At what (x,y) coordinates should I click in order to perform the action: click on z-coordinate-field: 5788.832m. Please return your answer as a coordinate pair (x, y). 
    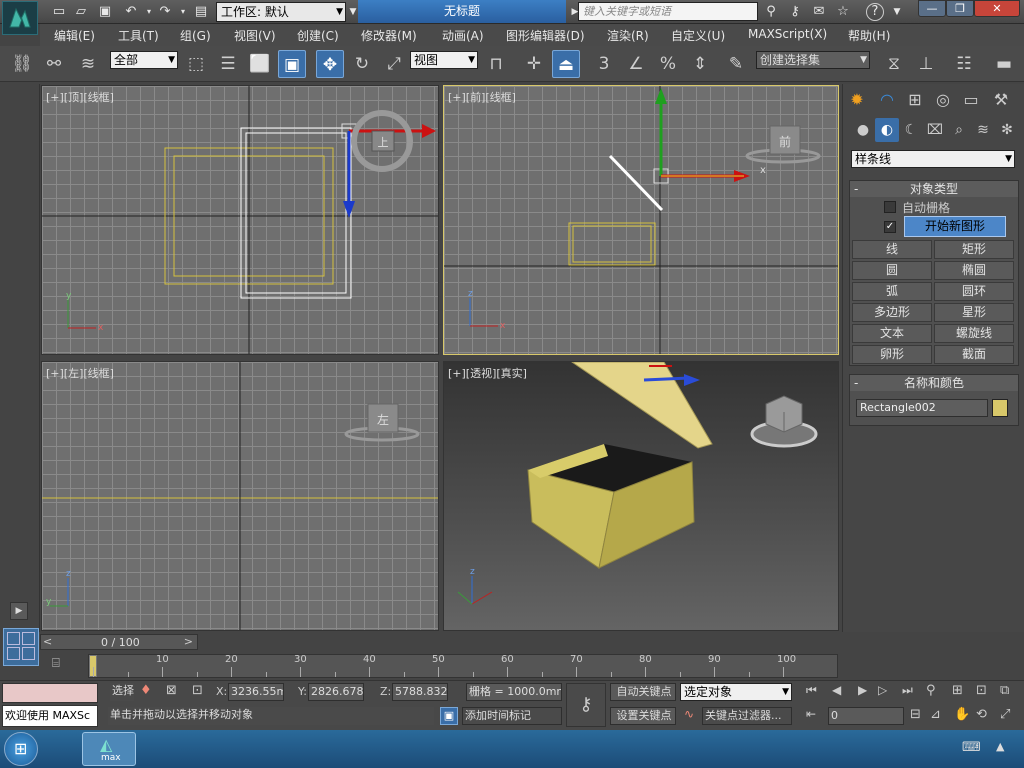
    Looking at the image, I should click on (420, 692).